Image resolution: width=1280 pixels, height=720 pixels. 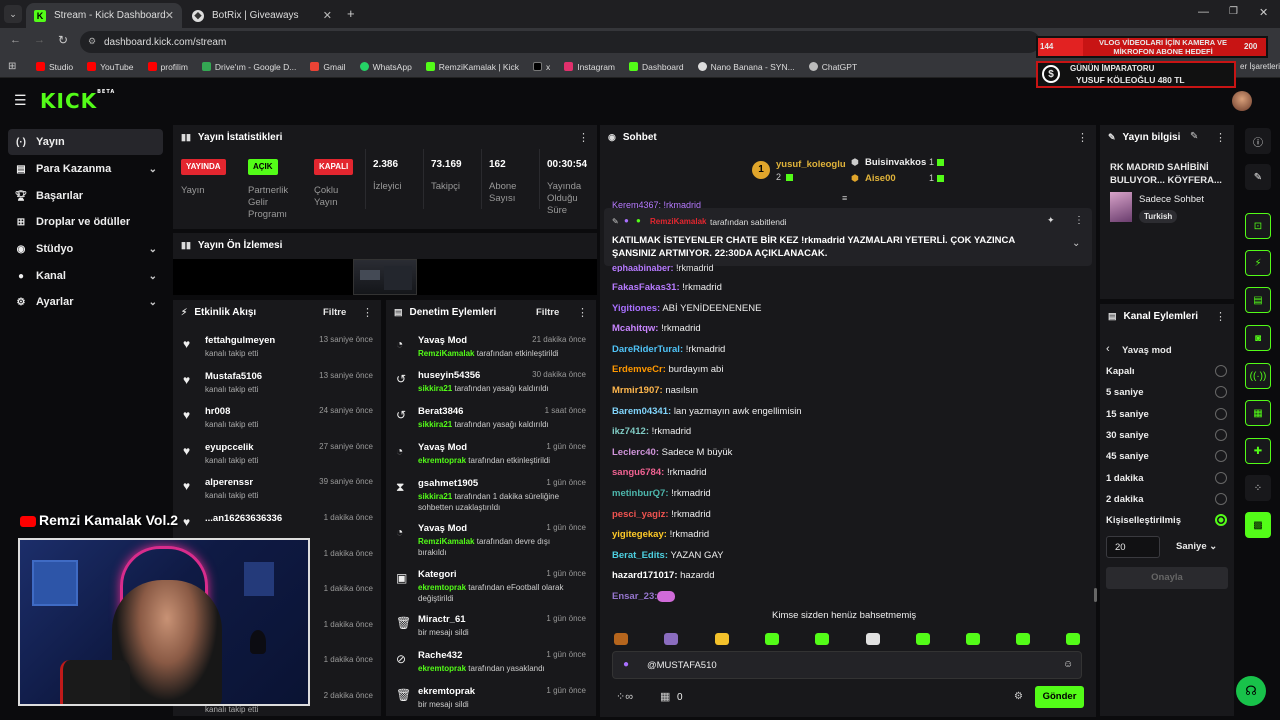 What do you see at coordinates (667, 555) in the screenshot?
I see `chat-message: Berat_Edits: YAZAN GAY` at bounding box center [667, 555].